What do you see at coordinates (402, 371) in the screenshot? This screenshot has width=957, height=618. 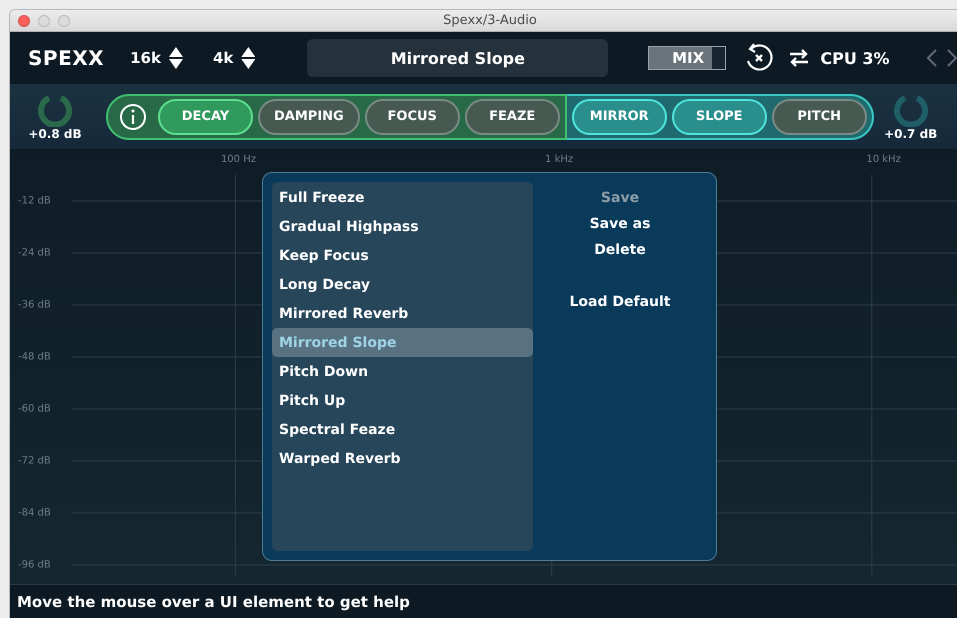 I see `preset-item: Pitch Down` at bounding box center [402, 371].